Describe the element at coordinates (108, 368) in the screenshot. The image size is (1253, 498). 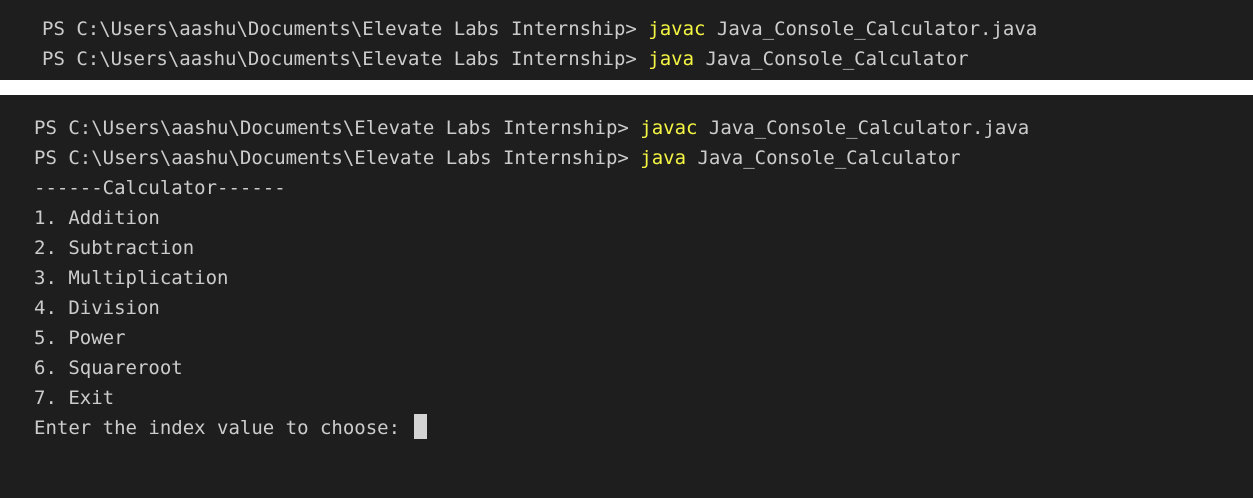
I see `menu-item-squareroot: 6. Squareroot` at that location.